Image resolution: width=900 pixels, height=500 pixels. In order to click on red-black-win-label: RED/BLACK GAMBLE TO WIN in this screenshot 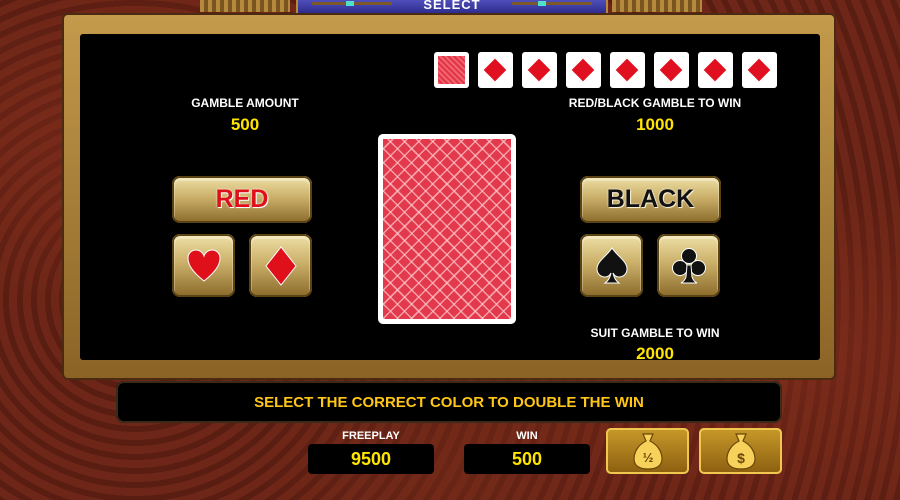, I will do `click(655, 103)`.